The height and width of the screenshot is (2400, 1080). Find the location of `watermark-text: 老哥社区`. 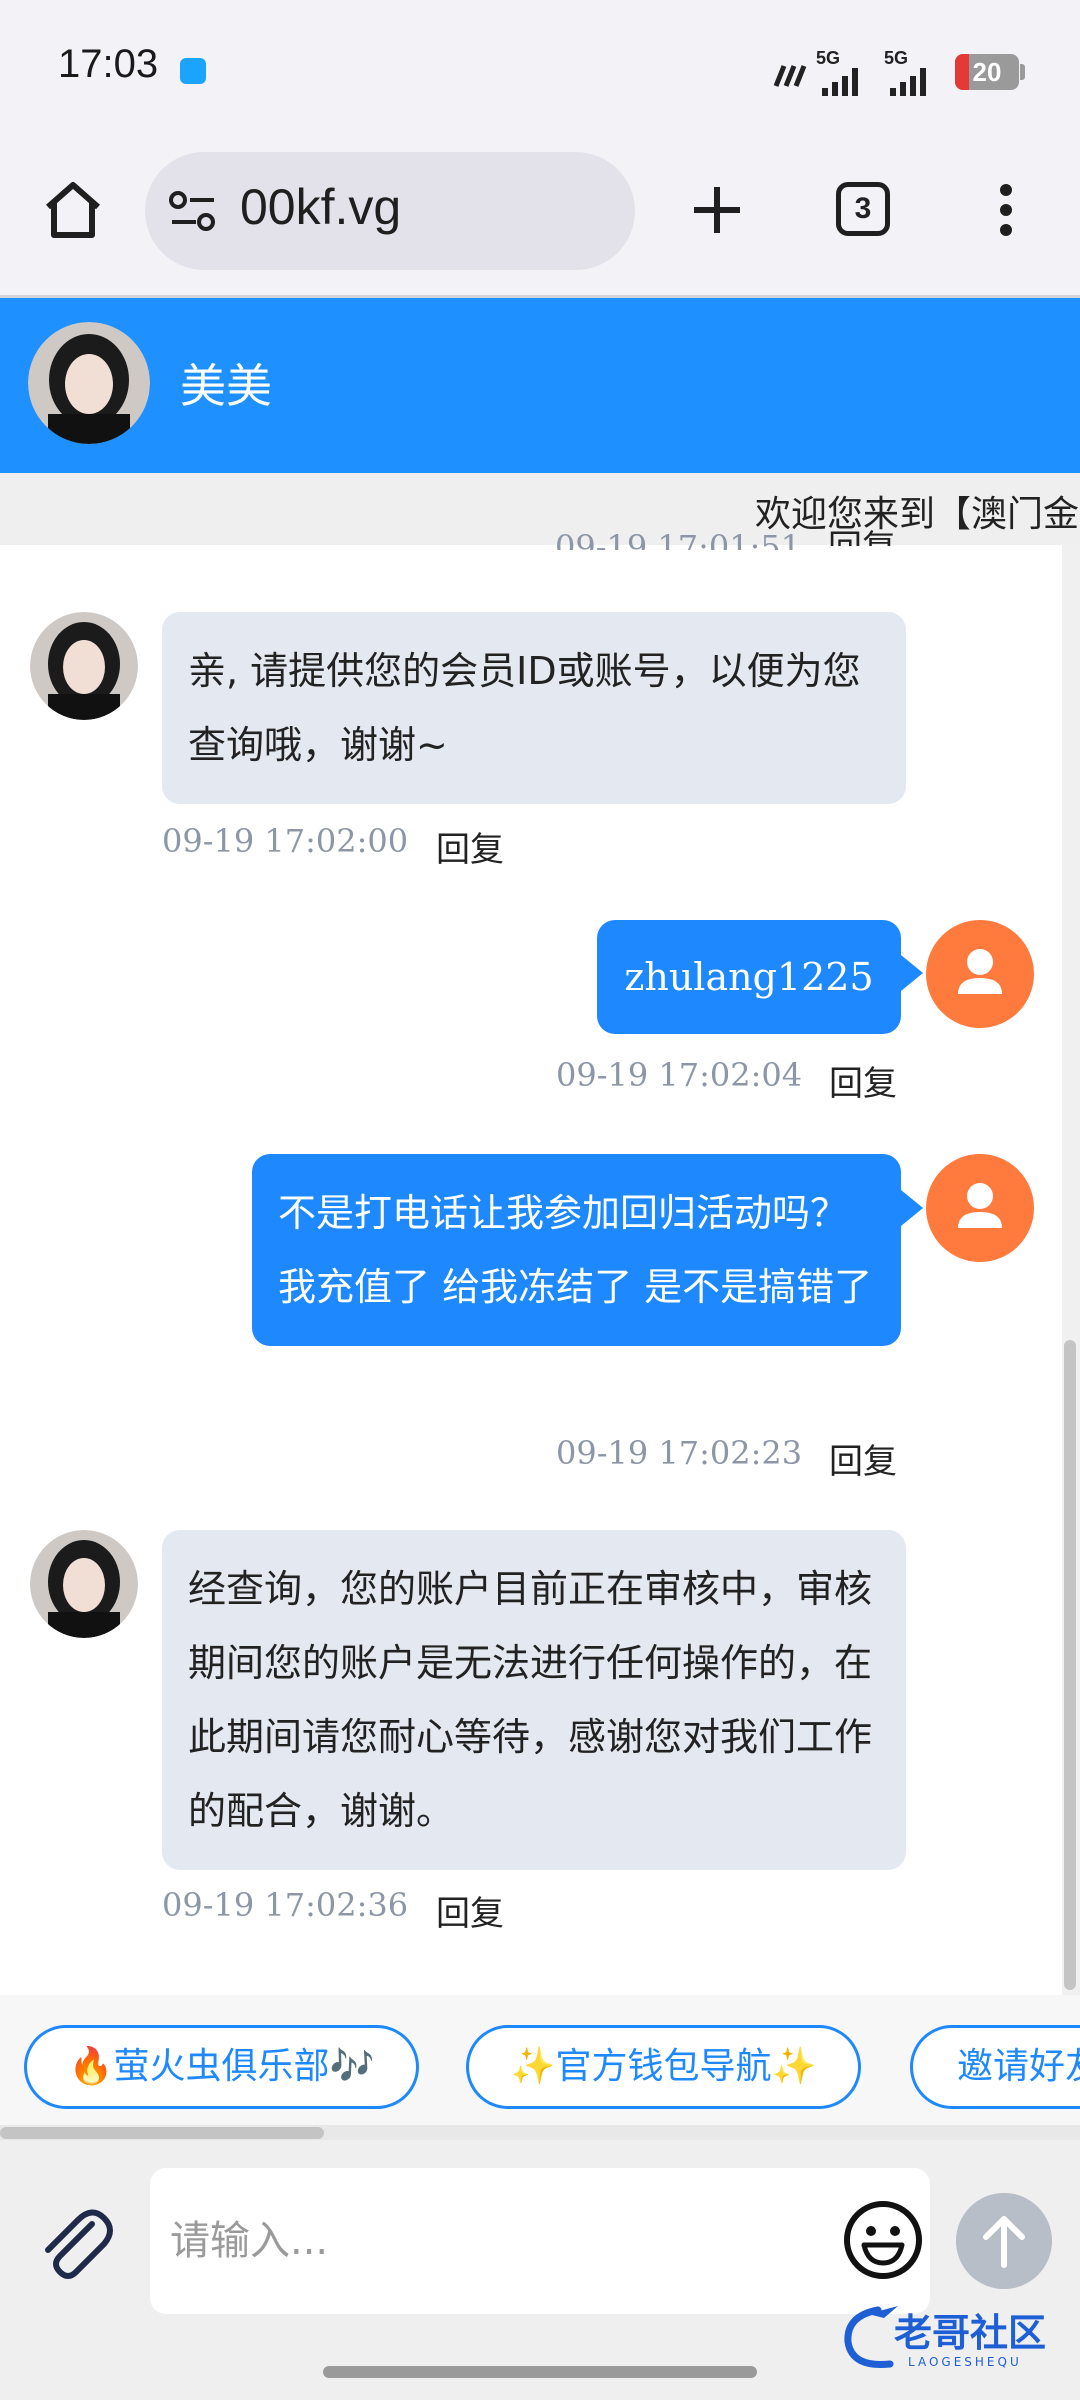

watermark-text: 老哥社区 is located at coordinates (970, 2333).